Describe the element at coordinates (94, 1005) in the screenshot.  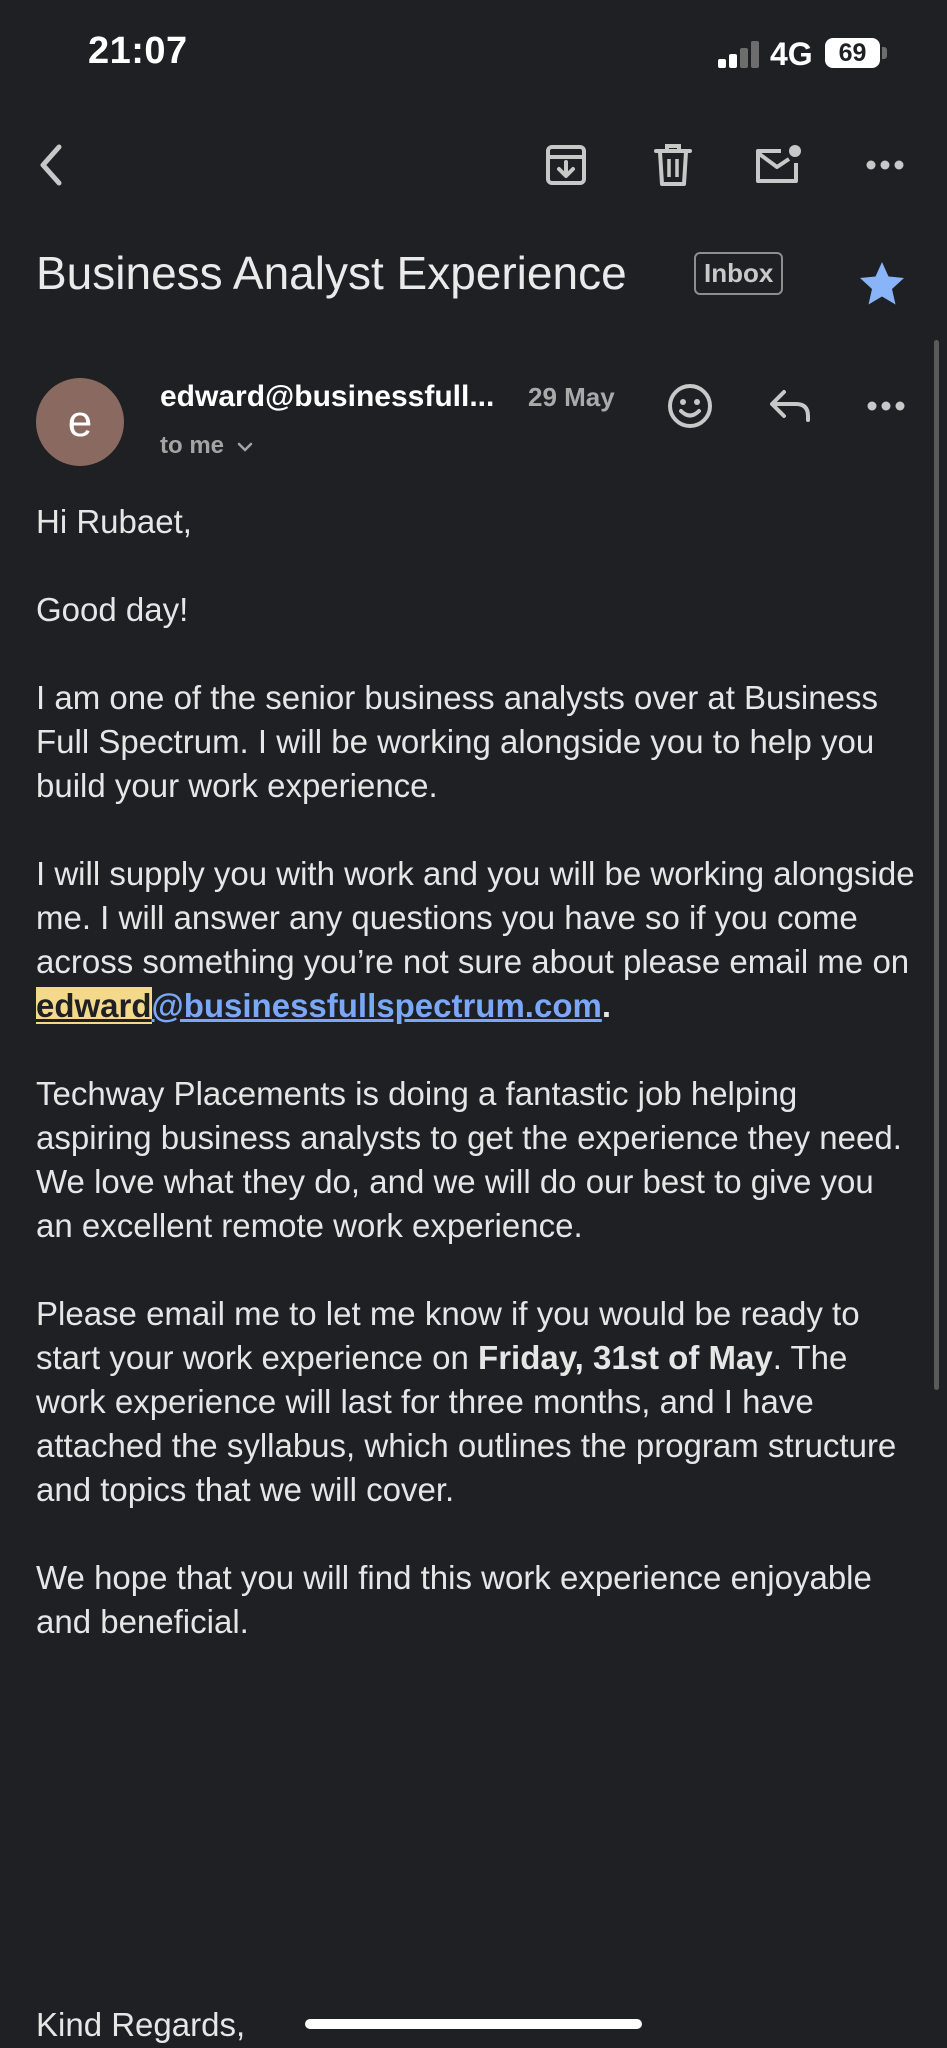
I see `email-link-highlighted-part: edward` at that location.